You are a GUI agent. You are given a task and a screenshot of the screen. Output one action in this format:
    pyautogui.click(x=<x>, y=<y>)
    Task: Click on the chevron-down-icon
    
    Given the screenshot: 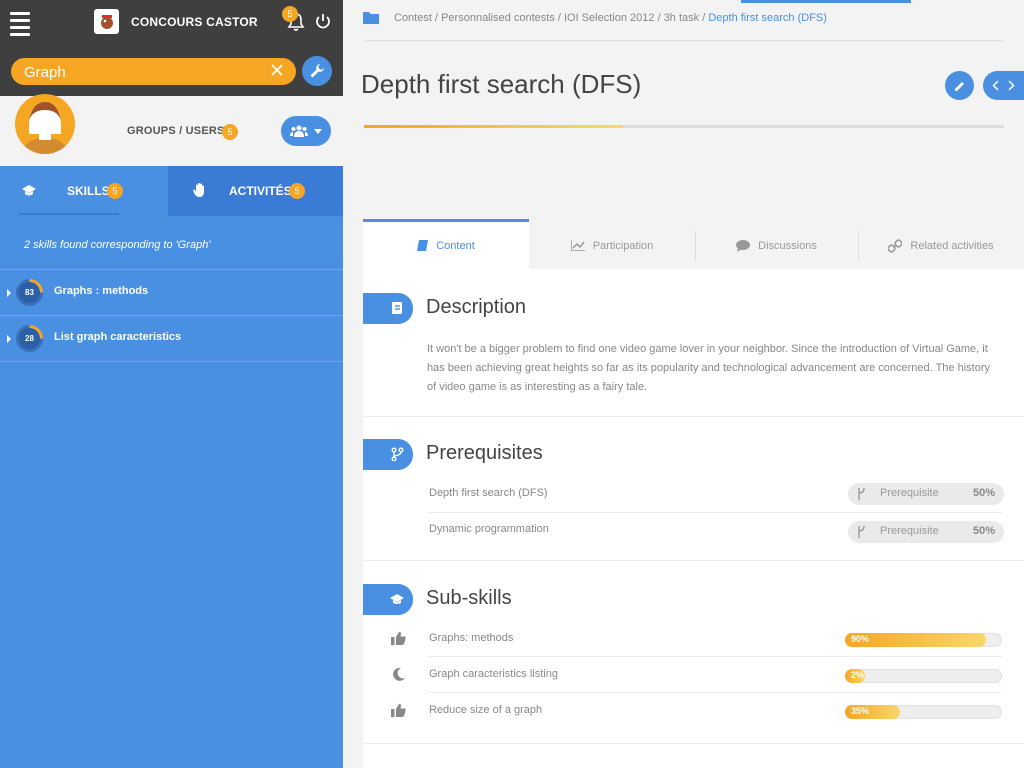 What is the action you would take?
    pyautogui.click(x=318, y=131)
    